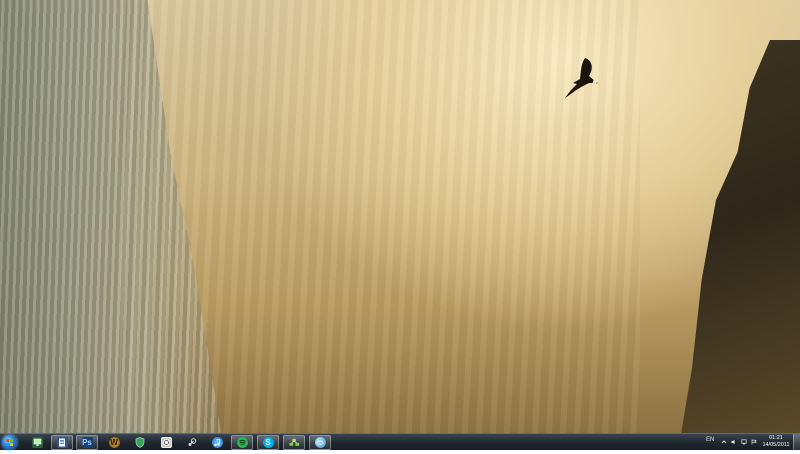  What do you see at coordinates (744, 442) in the screenshot?
I see `network-tray-icon` at bounding box center [744, 442].